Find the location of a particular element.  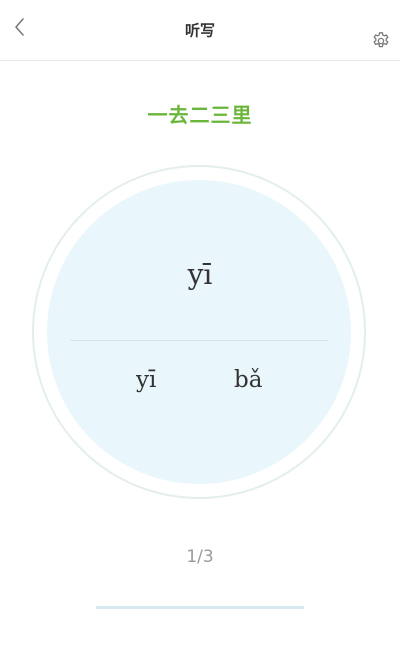

page-title: 听写 is located at coordinates (199, 30).